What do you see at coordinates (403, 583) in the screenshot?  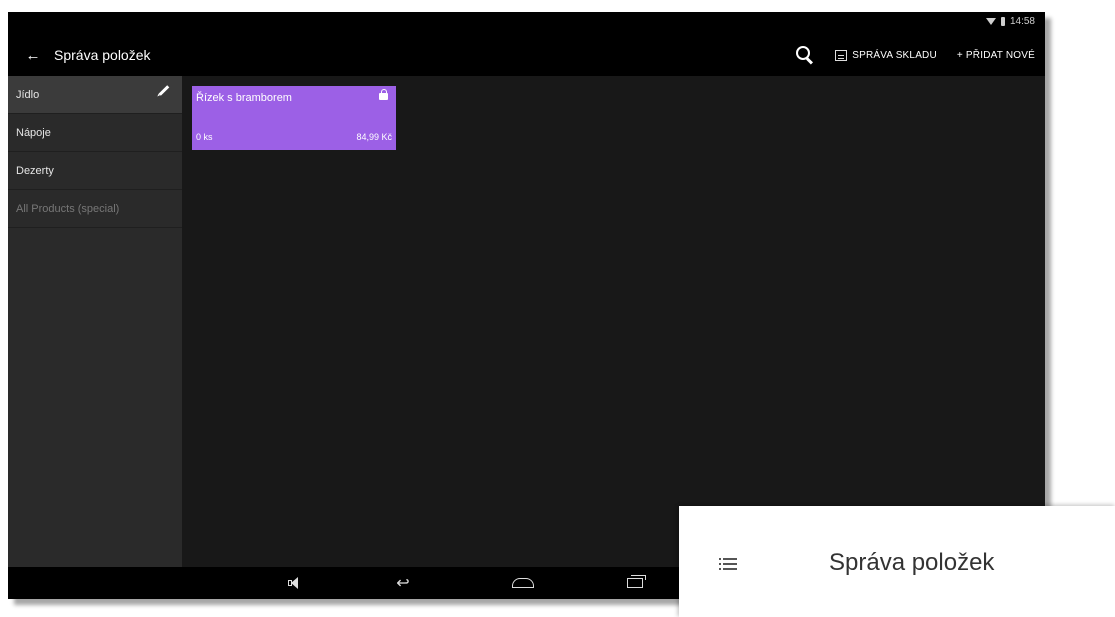 I see `back-nav-icon: ↩` at bounding box center [403, 583].